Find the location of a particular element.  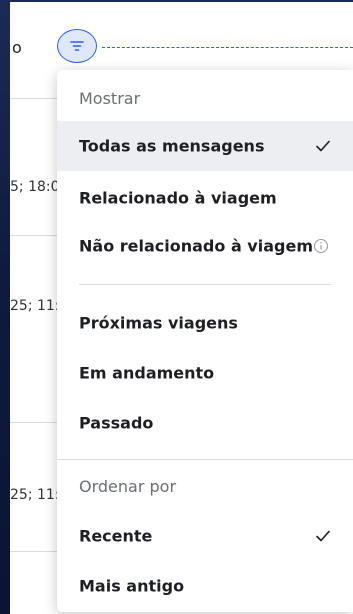

filter-option-label: Próximas viagens is located at coordinates (158, 323).